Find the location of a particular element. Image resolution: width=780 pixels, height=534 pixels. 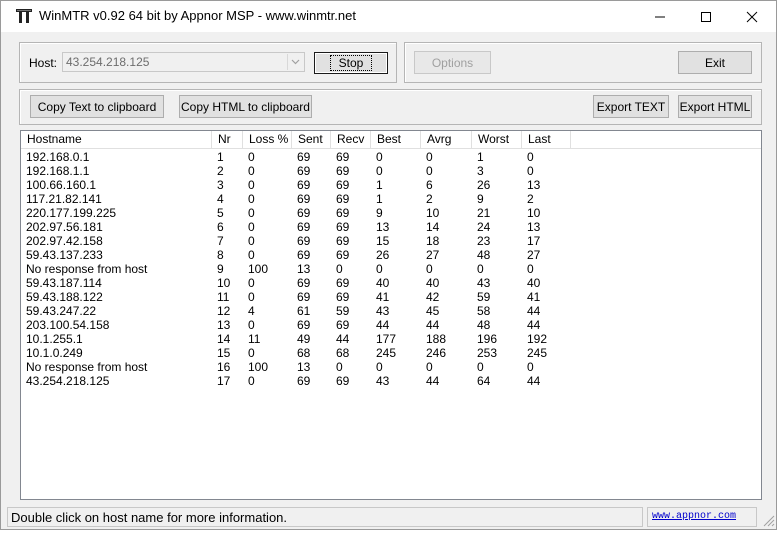

copy-text-button: Copy Text to clipboard is located at coordinates (97, 106).